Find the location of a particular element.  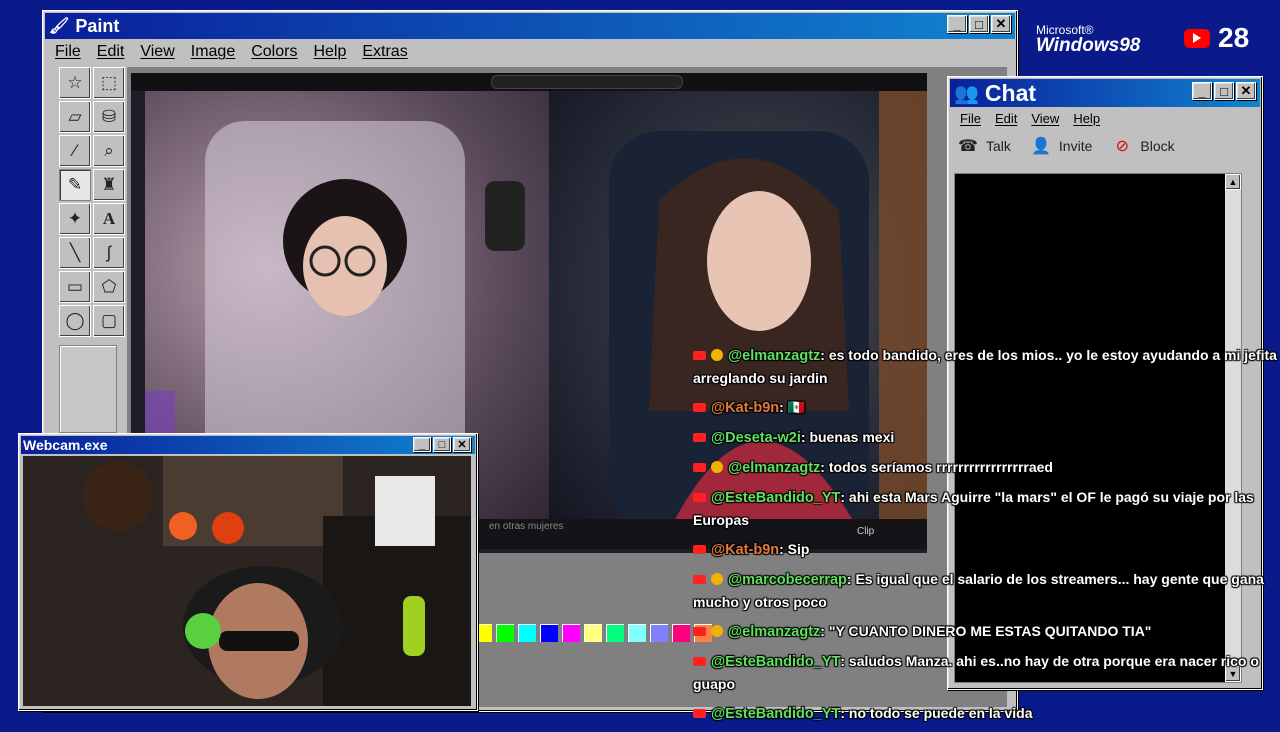

scroll-up-arrow-icon: ▲ is located at coordinates (1233, 182).